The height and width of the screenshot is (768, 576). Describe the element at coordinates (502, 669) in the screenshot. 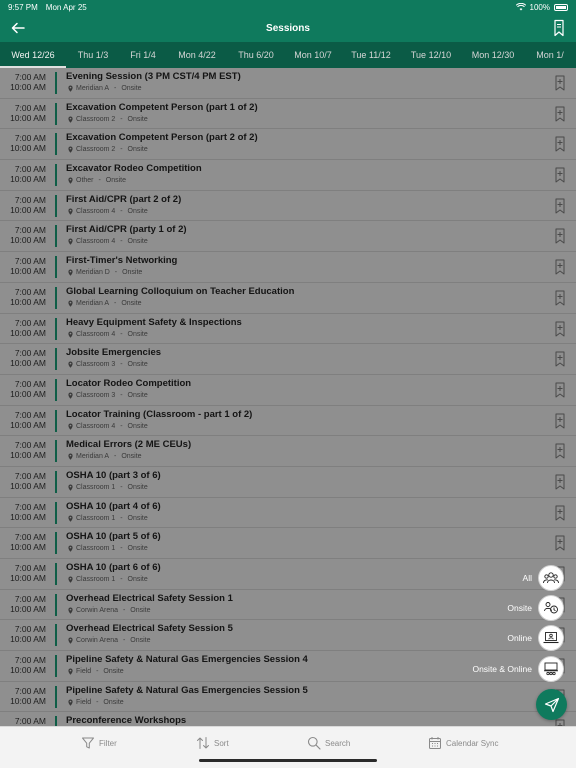

I see `fab-option-label: Onsite & Online` at that location.